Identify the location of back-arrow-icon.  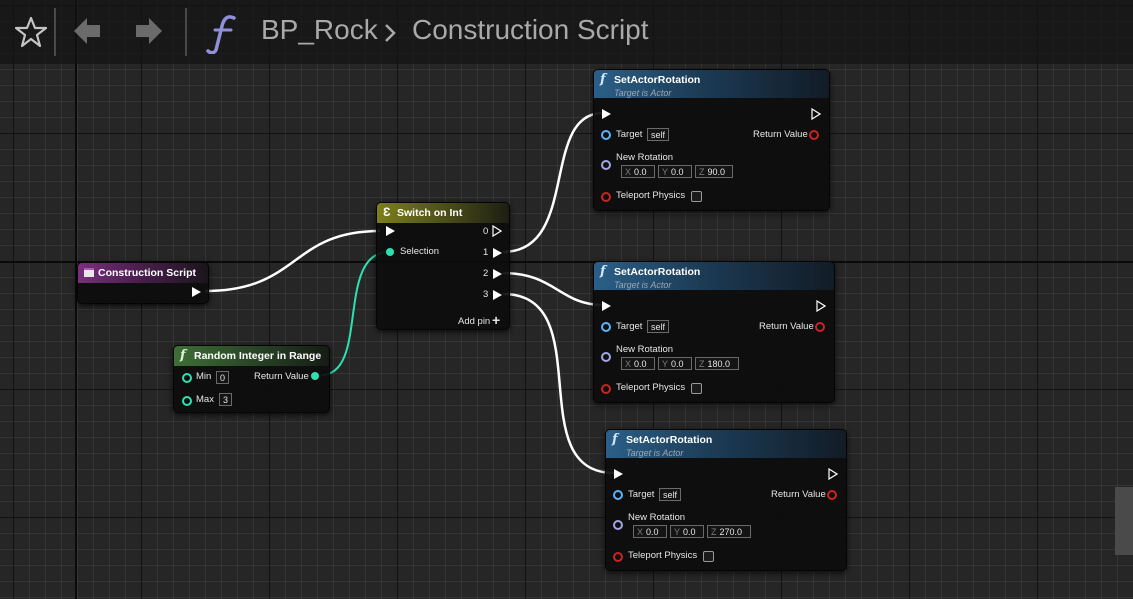
(87, 31).